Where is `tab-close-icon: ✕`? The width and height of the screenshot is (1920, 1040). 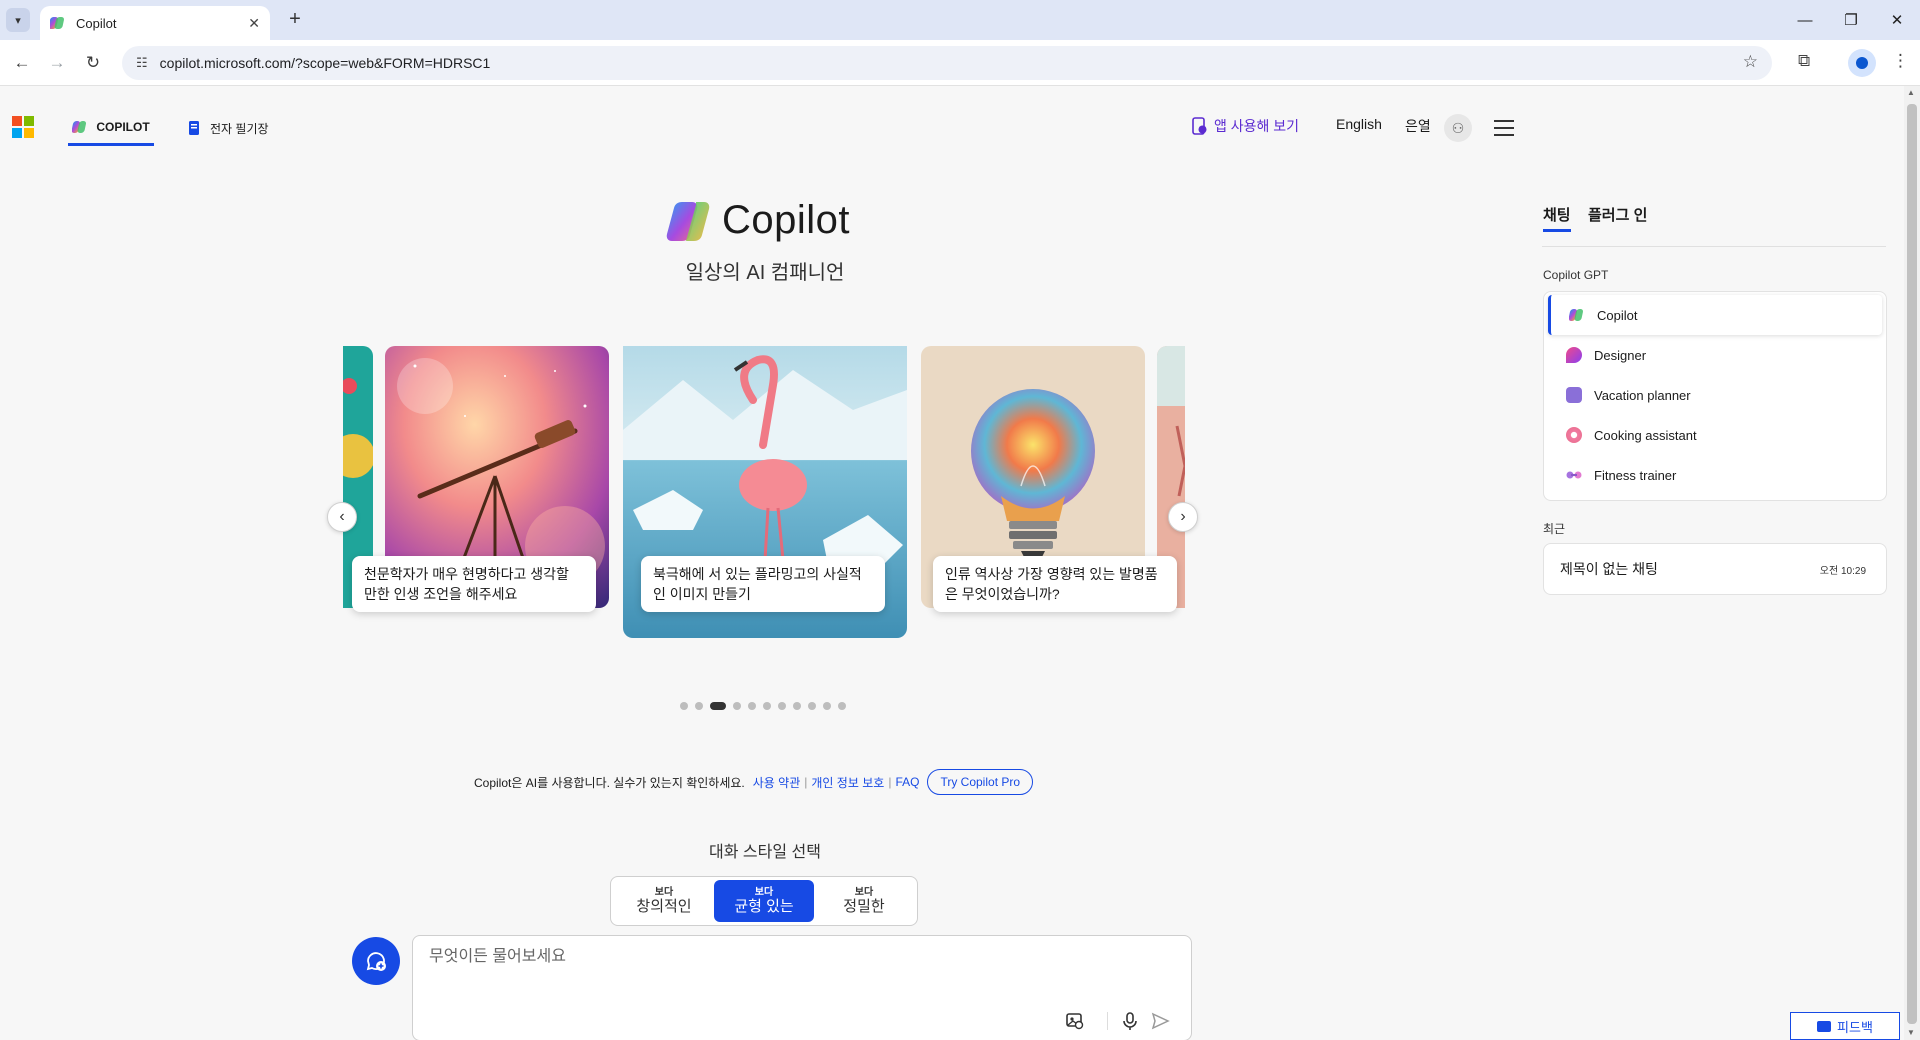
tab-close-icon: ✕ is located at coordinates (254, 23).